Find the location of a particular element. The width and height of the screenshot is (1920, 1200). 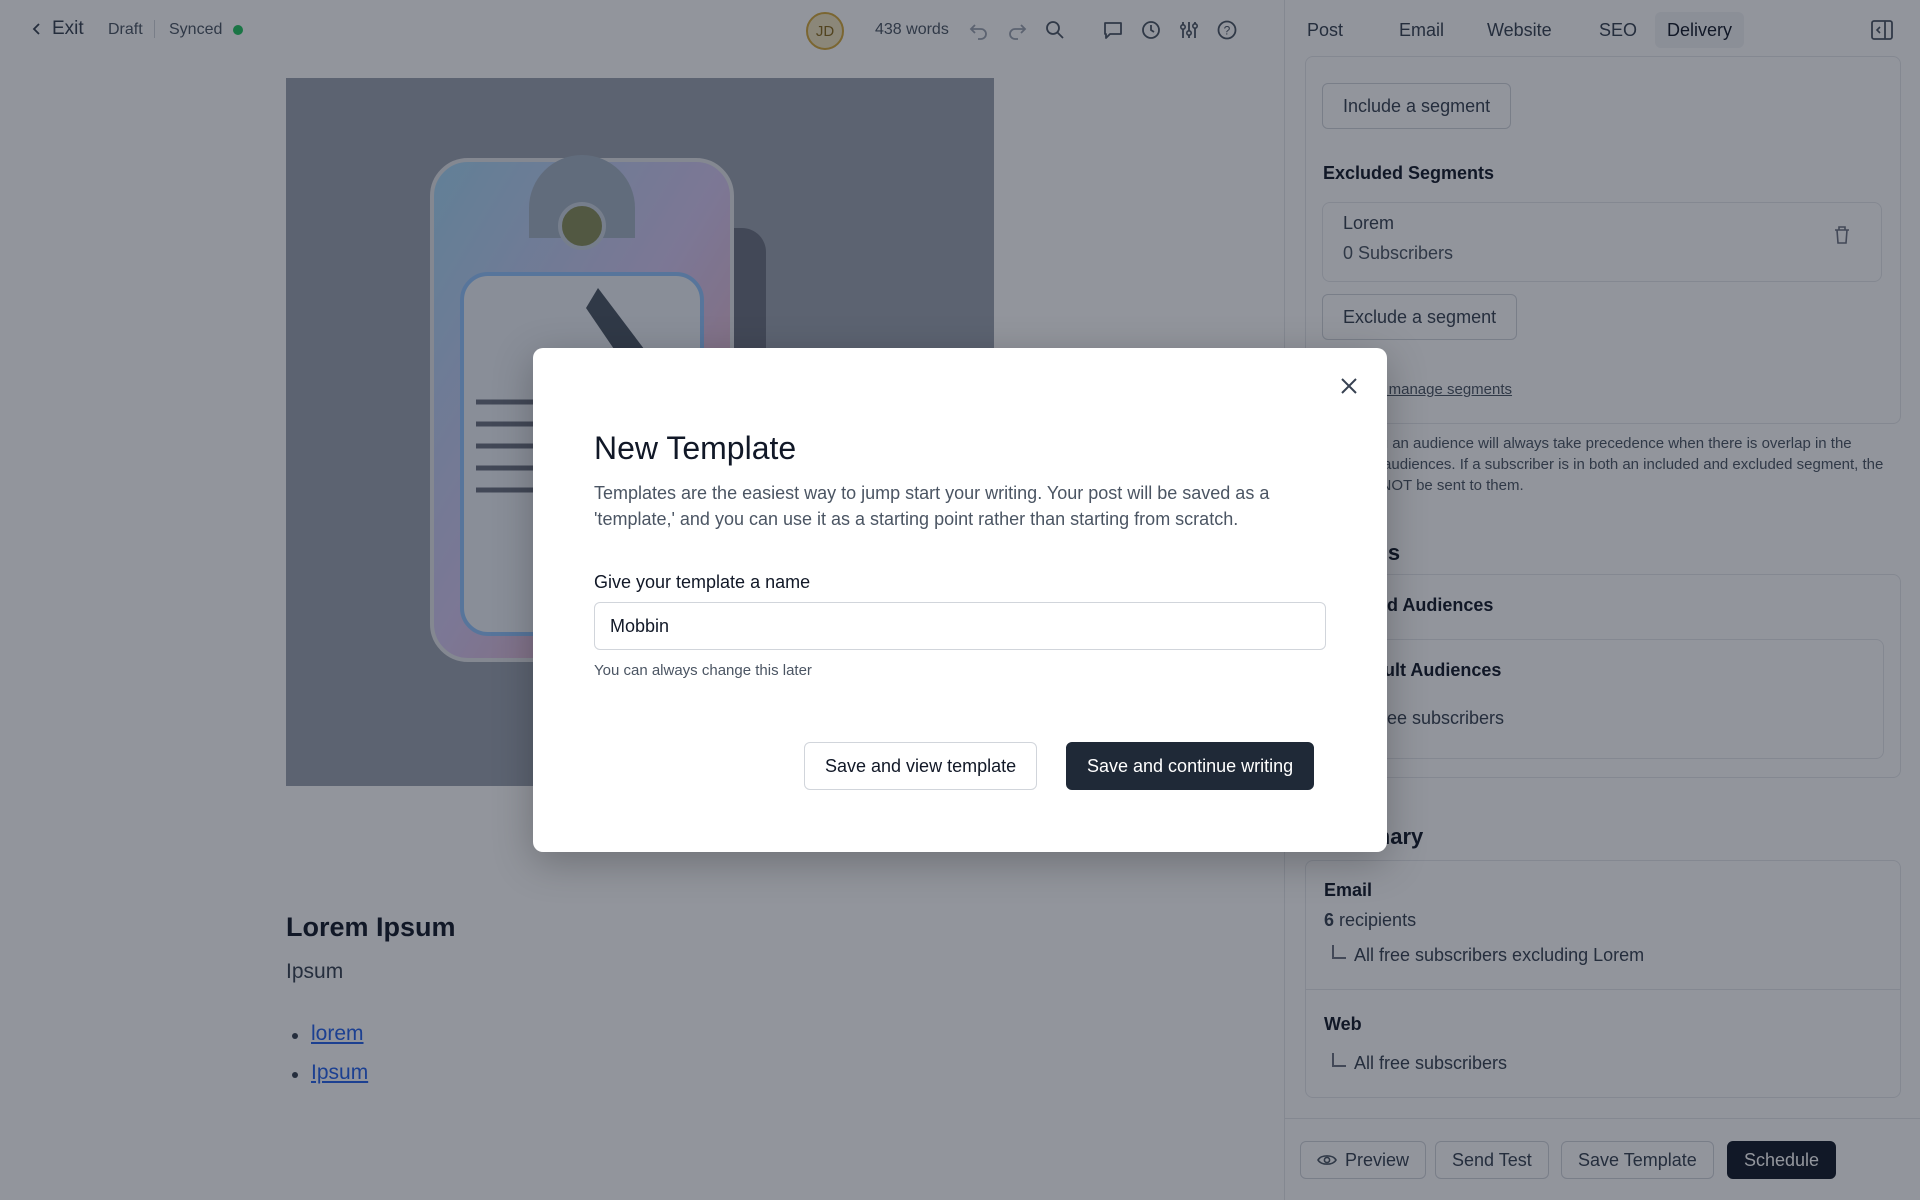

save-and-view-template-button: Save and view template is located at coordinates (921, 766).